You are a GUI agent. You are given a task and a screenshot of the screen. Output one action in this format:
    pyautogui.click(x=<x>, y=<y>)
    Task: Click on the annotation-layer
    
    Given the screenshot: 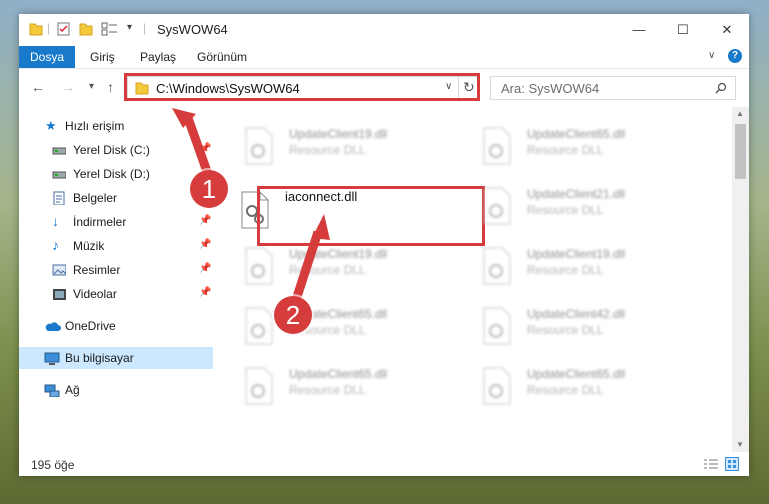 What is the action you would take?
    pyautogui.click(x=251, y=205)
    